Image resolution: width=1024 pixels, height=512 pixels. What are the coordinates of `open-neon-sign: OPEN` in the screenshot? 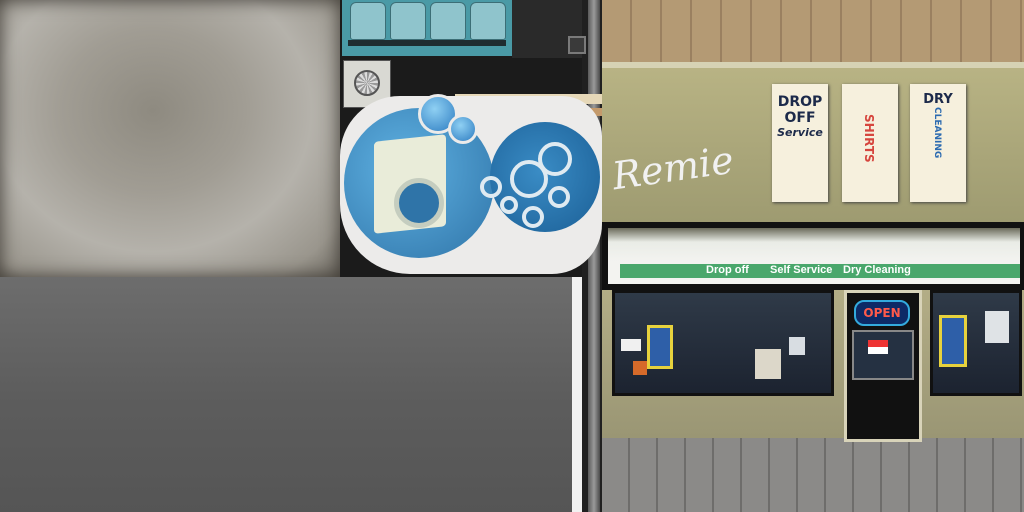 It's located at (882, 313).